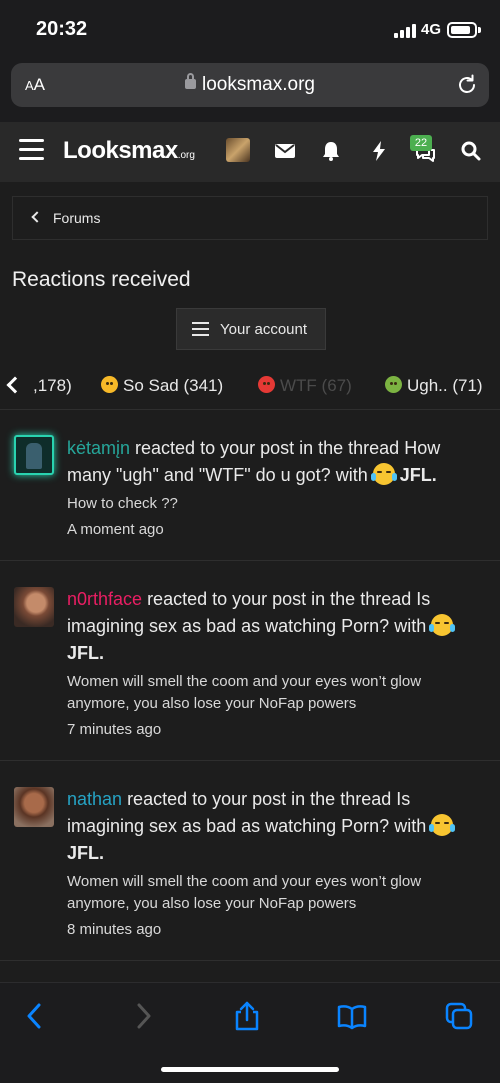 Image resolution: width=500 pixels, height=1083 pixels. Describe the element at coordinates (250, 29) in the screenshot. I see `status-bar: 20:32 4G` at that location.